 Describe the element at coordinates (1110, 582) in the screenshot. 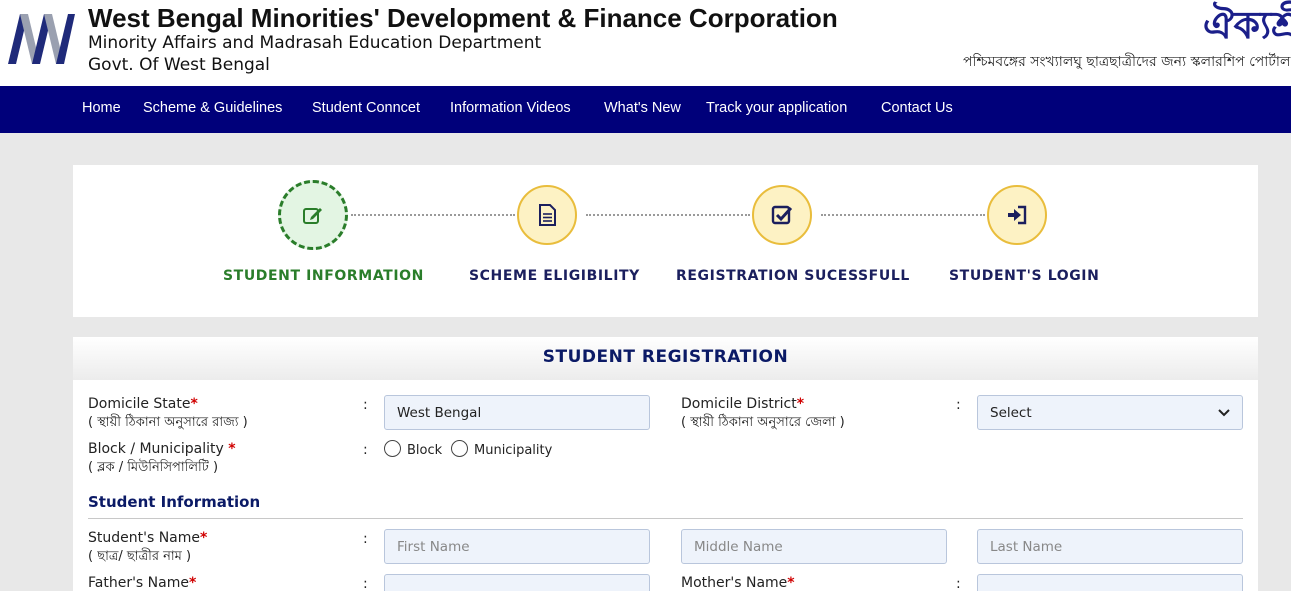

I see `mother-name-input` at that location.